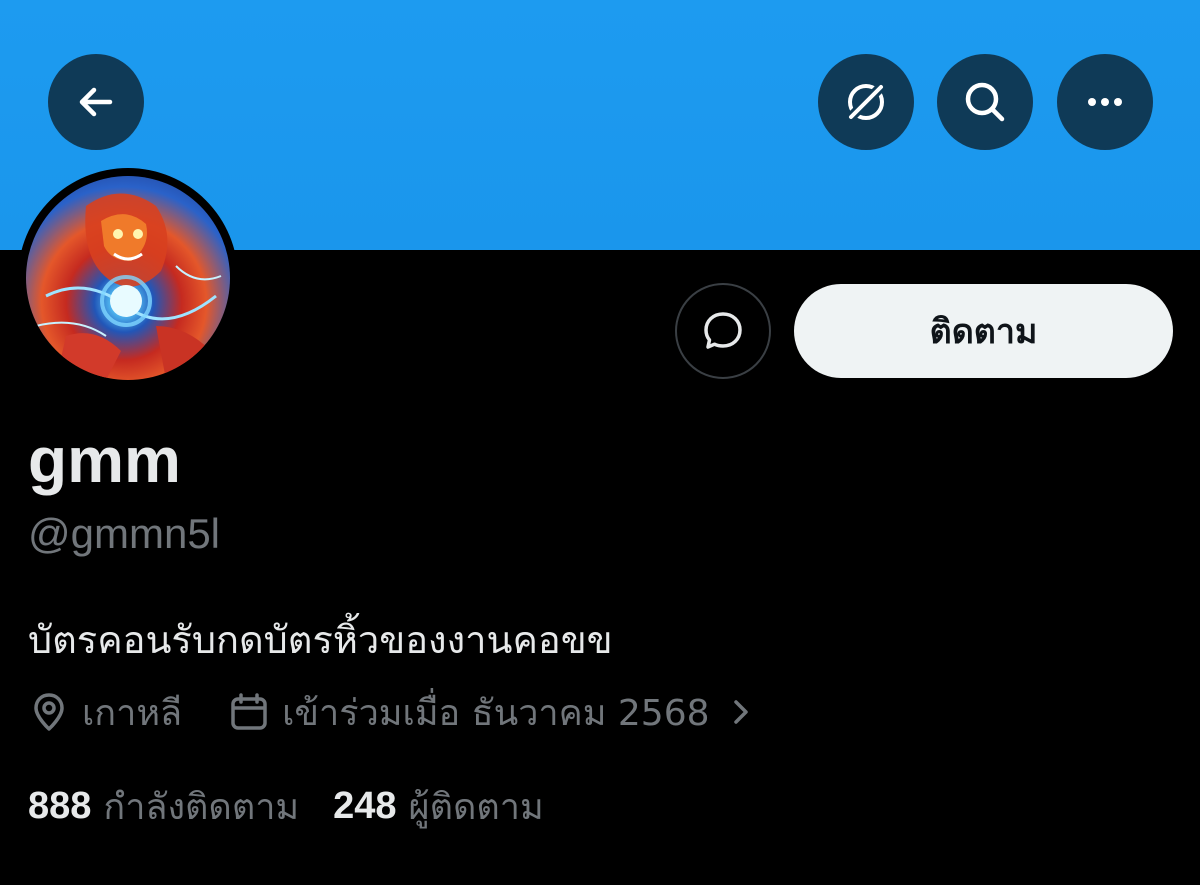 This screenshot has height=885, width=1200. I want to click on grok-button, so click(866, 102).